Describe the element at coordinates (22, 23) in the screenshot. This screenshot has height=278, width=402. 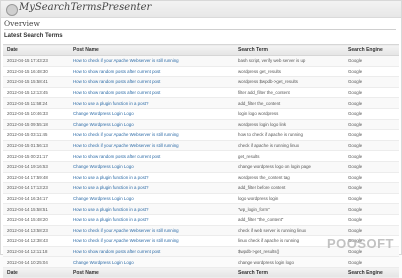
I see `page-heading: Overview` at that location.